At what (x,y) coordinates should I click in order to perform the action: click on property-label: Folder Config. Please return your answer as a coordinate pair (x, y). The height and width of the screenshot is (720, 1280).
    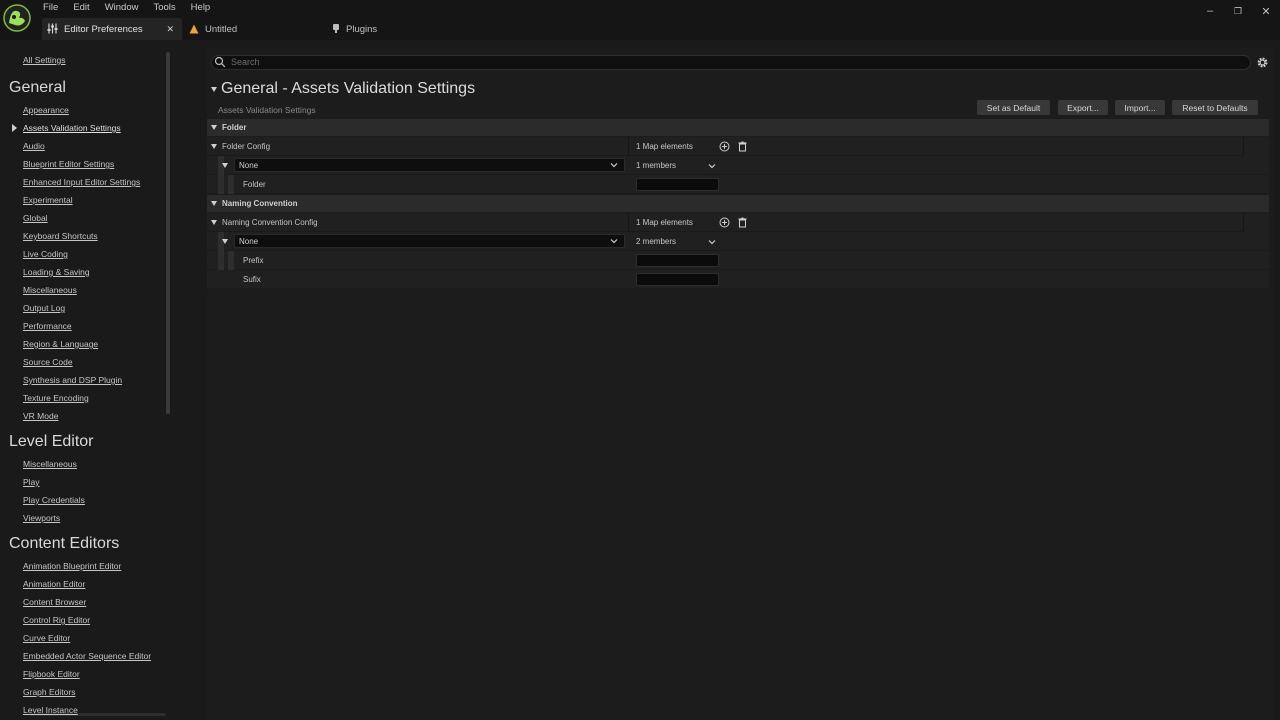
    Looking at the image, I should click on (246, 146).